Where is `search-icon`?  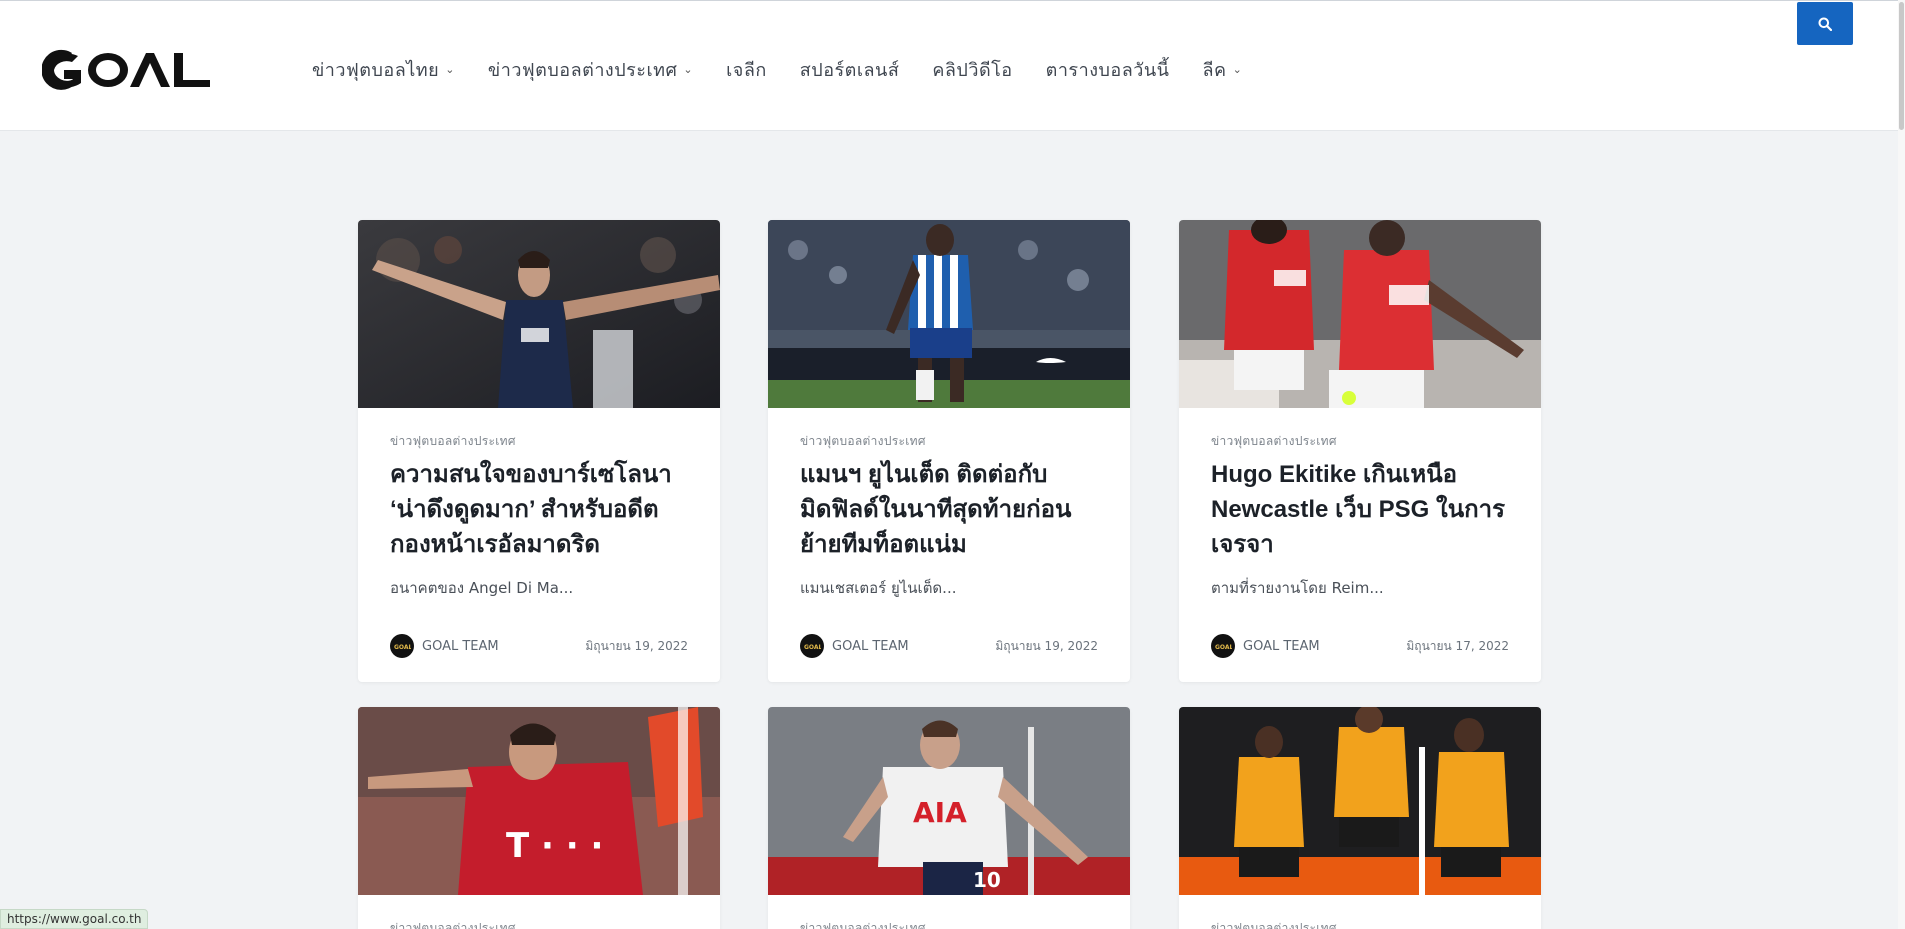 search-icon is located at coordinates (1825, 24).